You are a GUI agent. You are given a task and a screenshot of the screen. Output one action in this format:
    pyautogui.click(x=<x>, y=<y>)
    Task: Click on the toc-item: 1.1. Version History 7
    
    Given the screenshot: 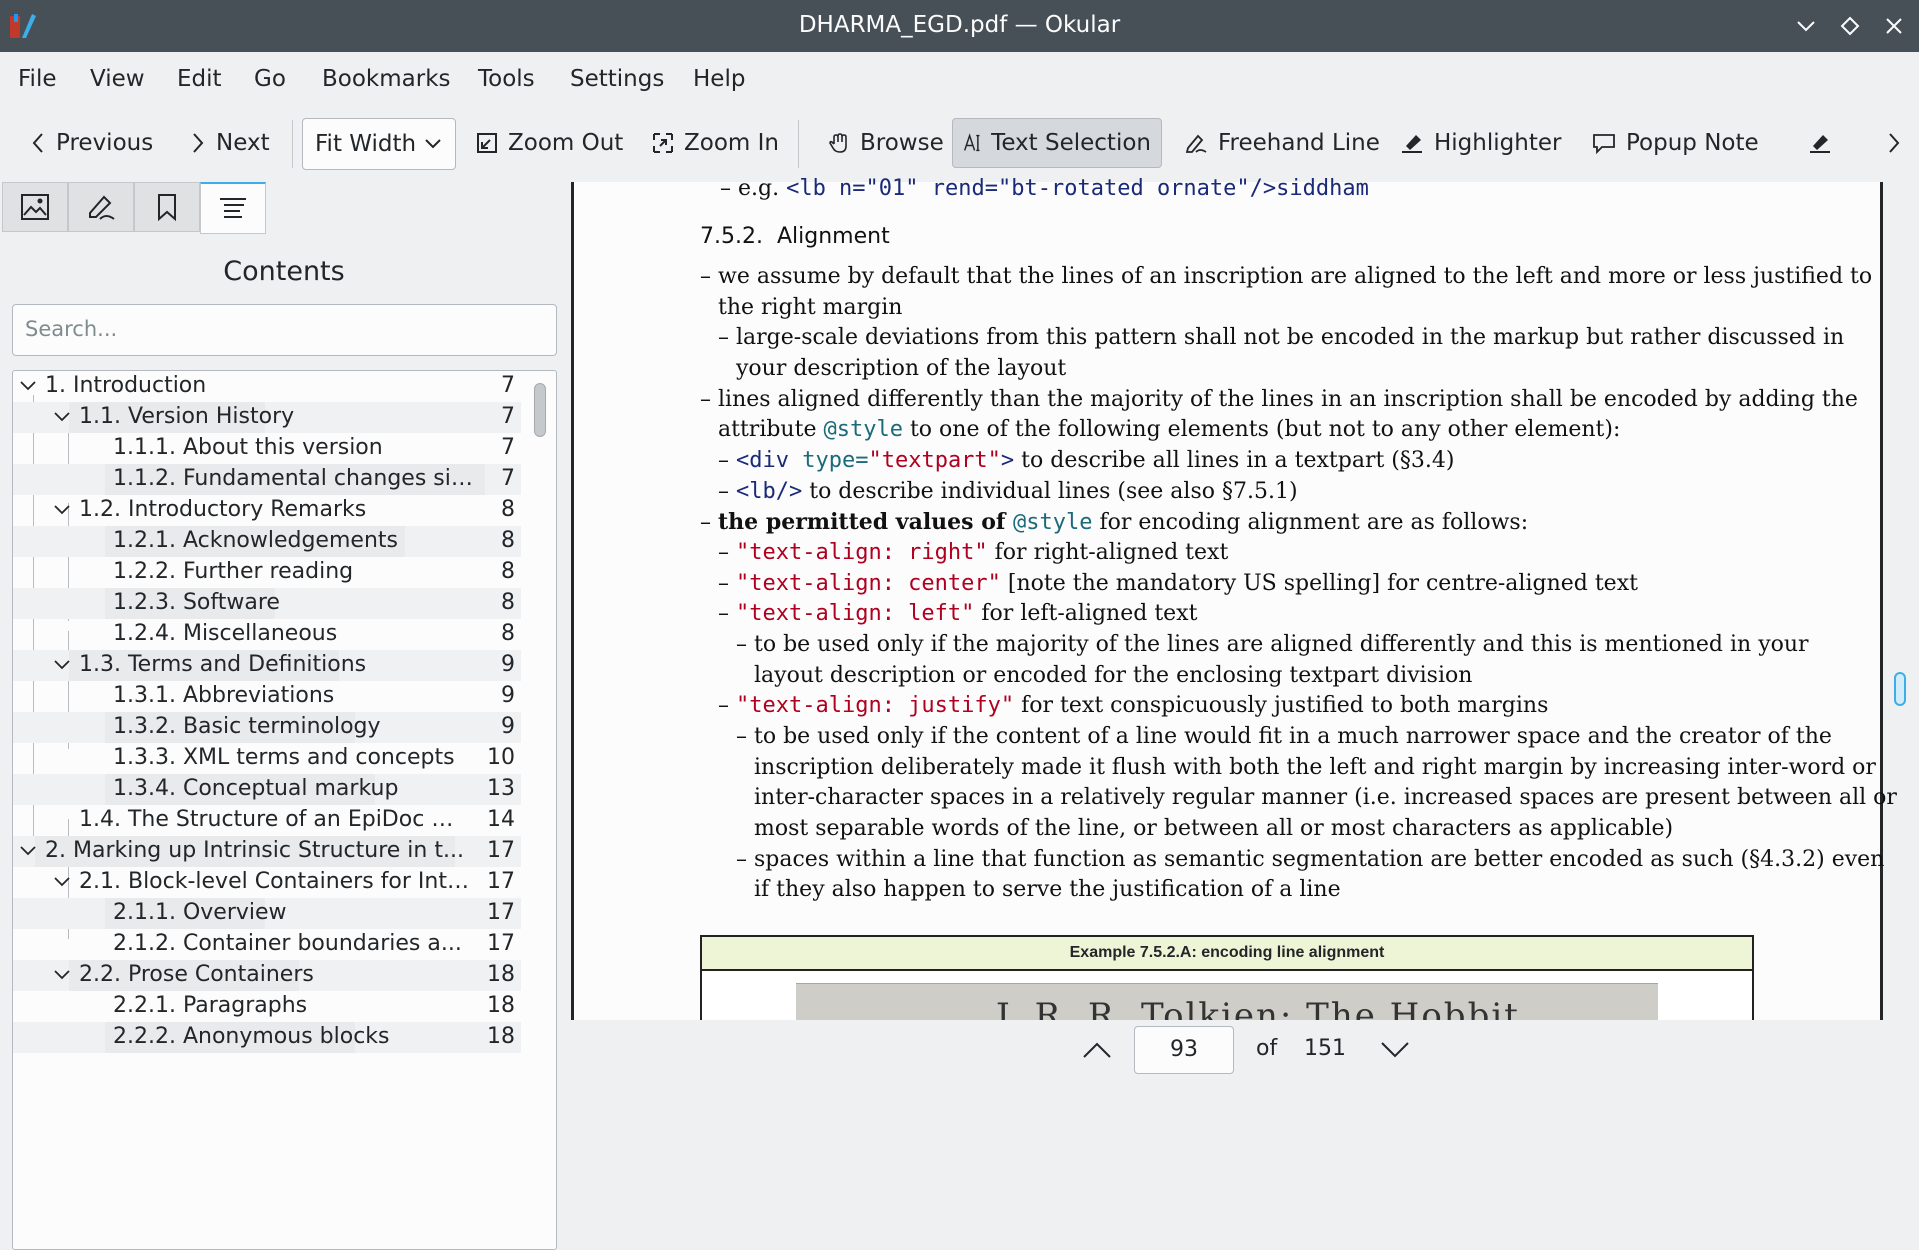 What is the action you would take?
    pyautogui.click(x=267, y=417)
    